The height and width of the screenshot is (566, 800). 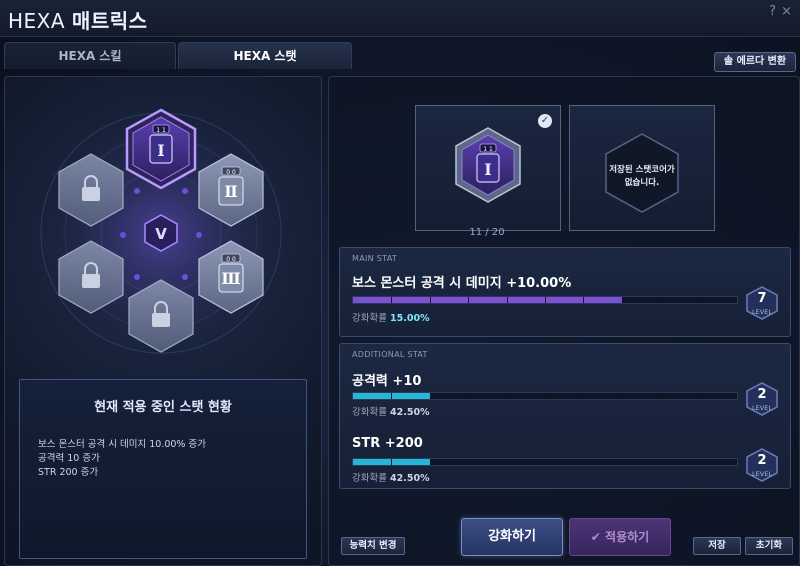 What do you see at coordinates (373, 546) in the screenshot?
I see `ability-change-button: 능력치 변경` at bounding box center [373, 546].